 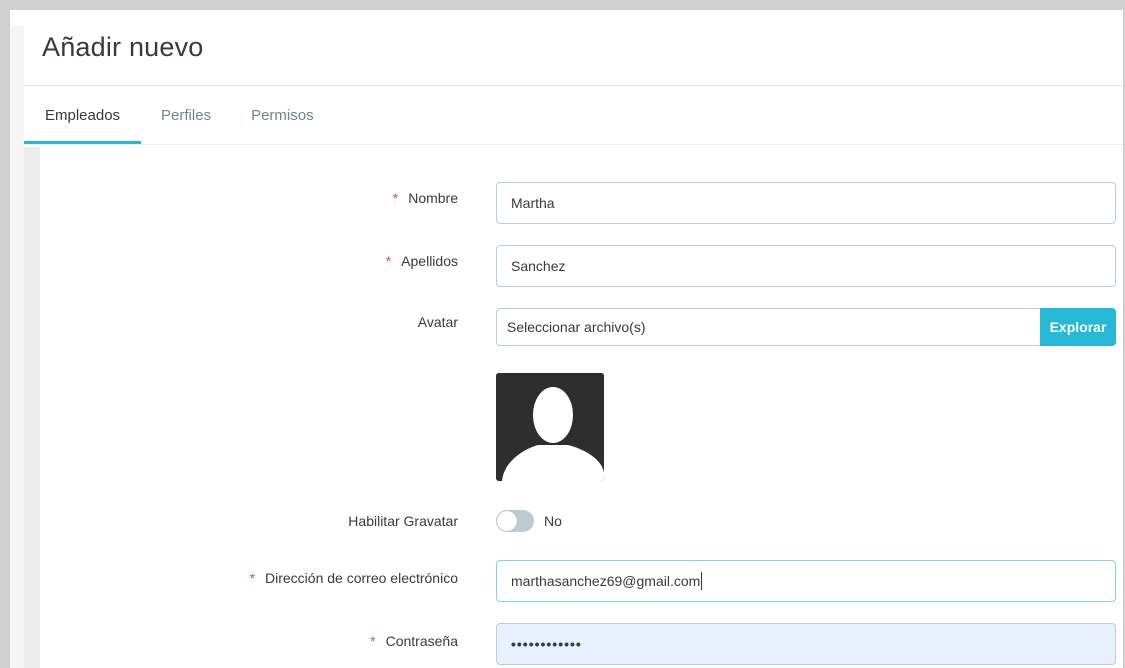 What do you see at coordinates (282, 115) in the screenshot?
I see `tab-permisos: Permisos` at bounding box center [282, 115].